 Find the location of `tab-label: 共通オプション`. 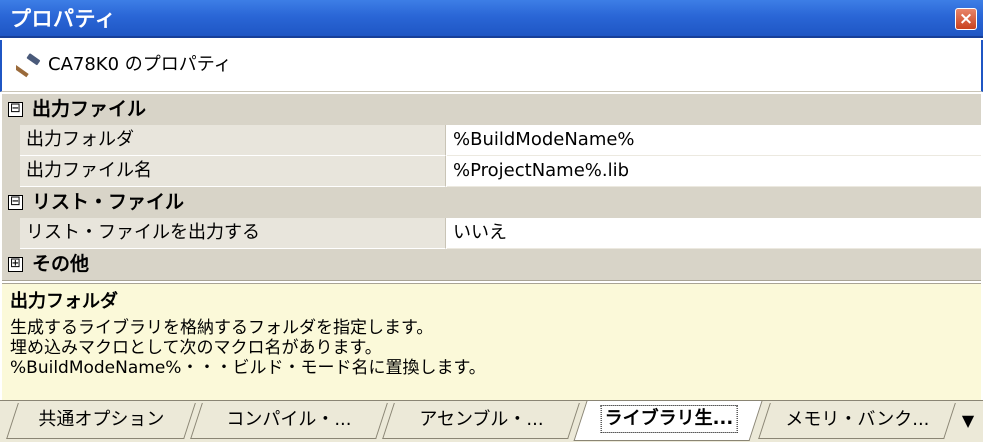

tab-label: 共通オプション is located at coordinates (101, 419).